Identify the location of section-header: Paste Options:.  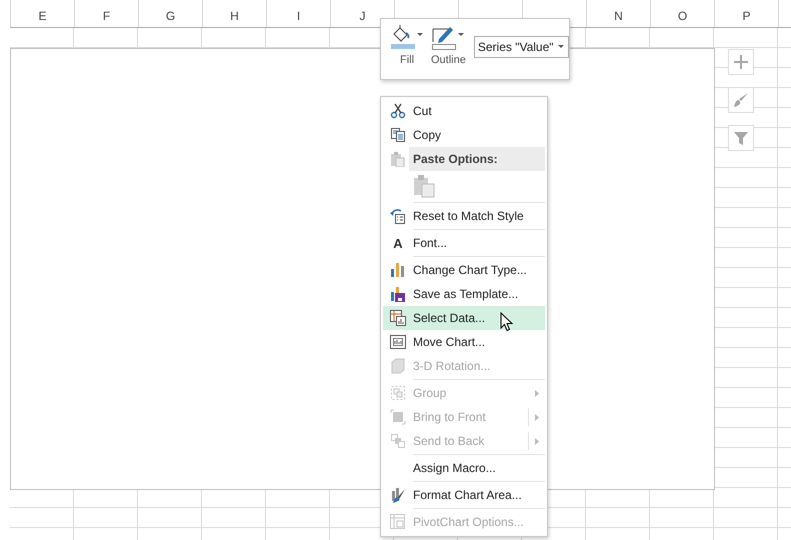
(477, 159).